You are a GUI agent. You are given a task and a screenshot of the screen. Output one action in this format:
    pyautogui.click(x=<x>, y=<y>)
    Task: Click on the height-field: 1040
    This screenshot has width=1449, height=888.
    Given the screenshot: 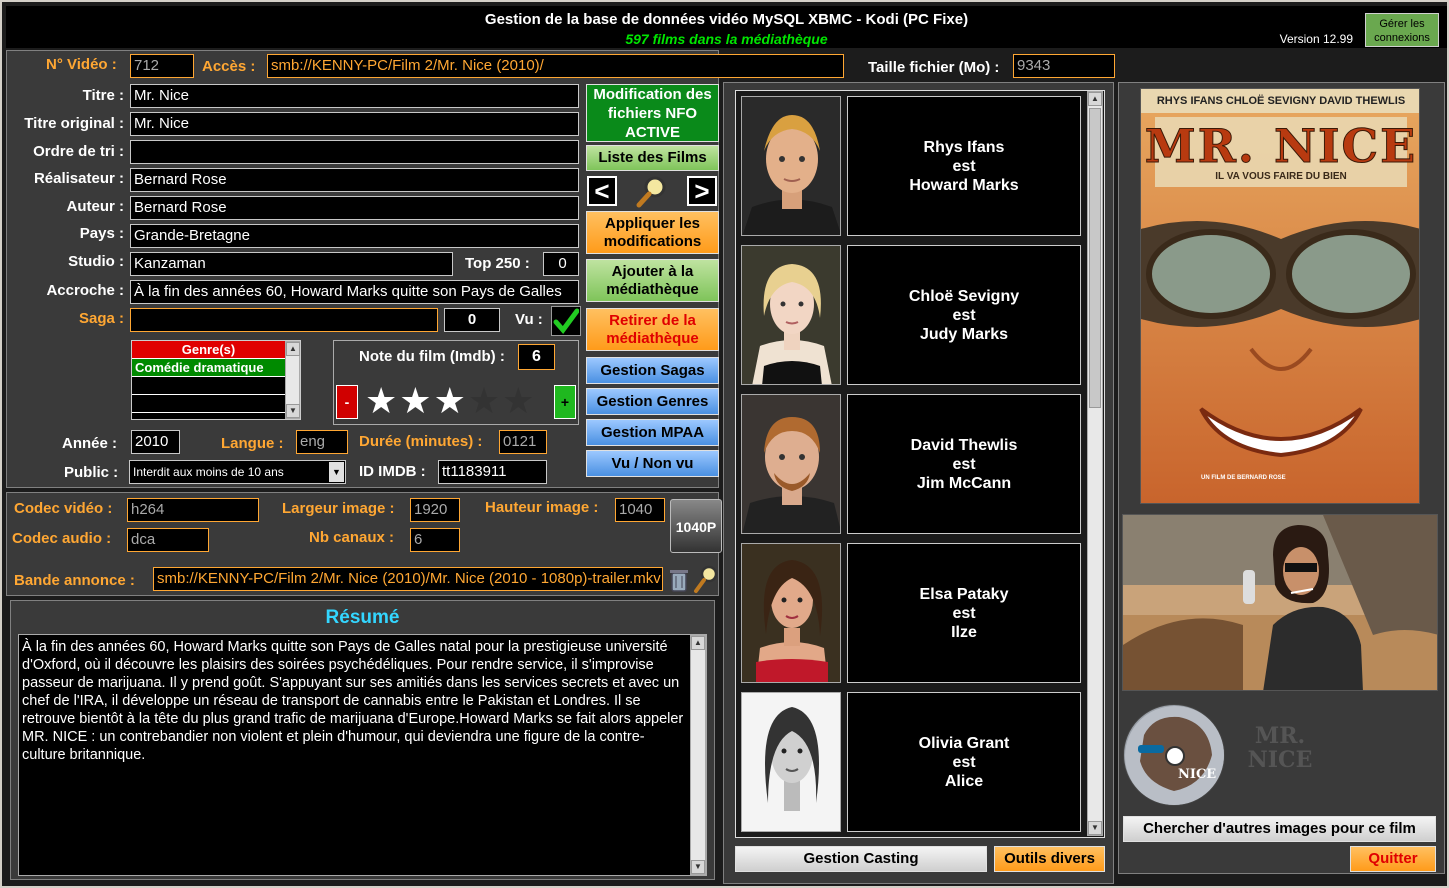 What is the action you would take?
    pyautogui.click(x=640, y=510)
    